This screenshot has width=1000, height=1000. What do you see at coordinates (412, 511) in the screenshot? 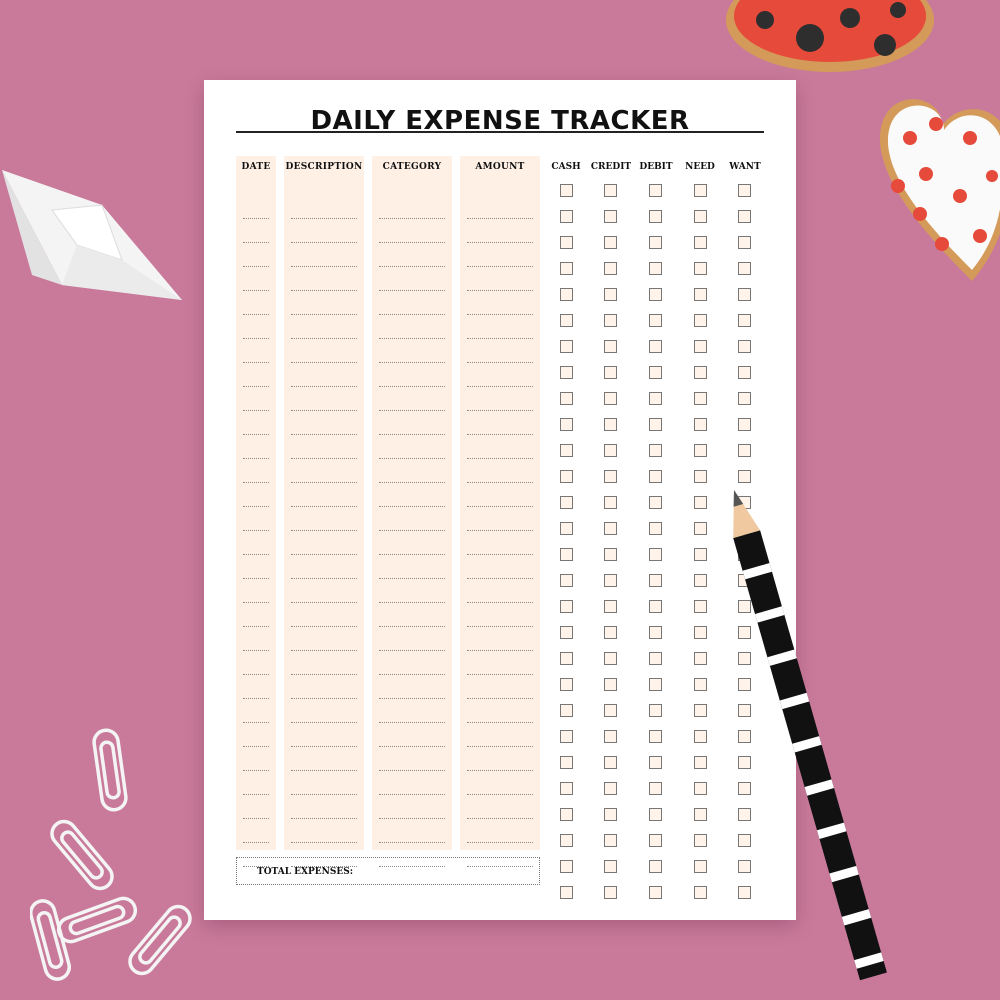
I see `category-column: CATEGORY` at bounding box center [412, 511].